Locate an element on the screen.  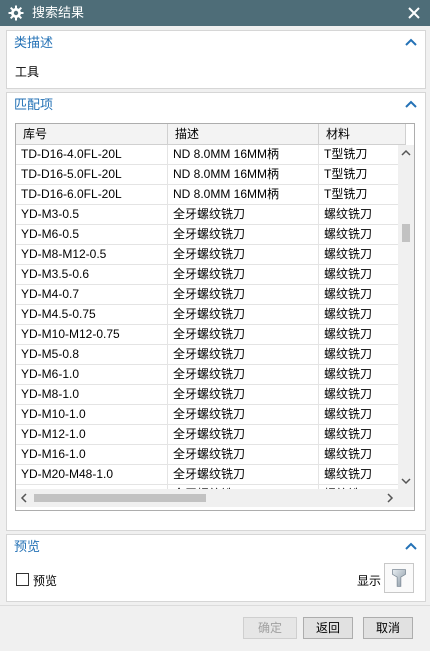
table-row: YD-M16-1.0 全牙螺纹铣刀 螺纹铣刀 is located at coordinates (207, 455).